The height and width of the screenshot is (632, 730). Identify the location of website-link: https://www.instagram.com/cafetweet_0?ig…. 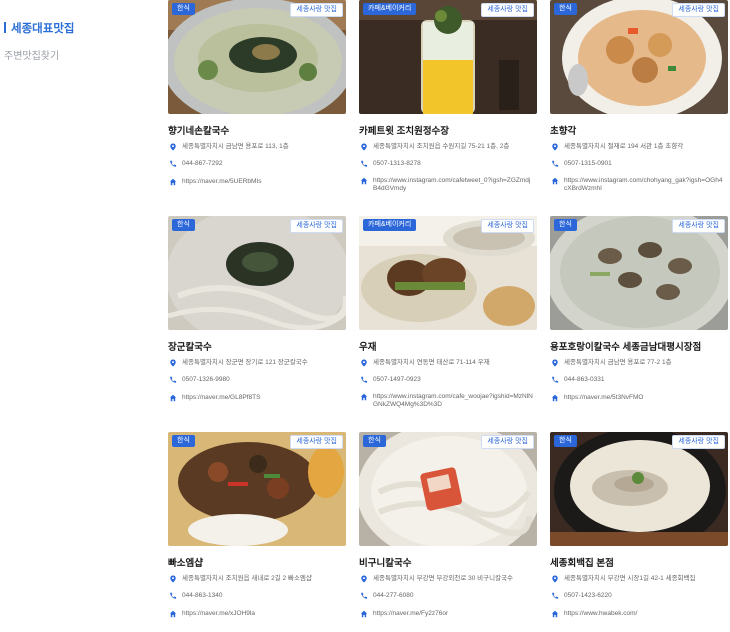
(453, 185).